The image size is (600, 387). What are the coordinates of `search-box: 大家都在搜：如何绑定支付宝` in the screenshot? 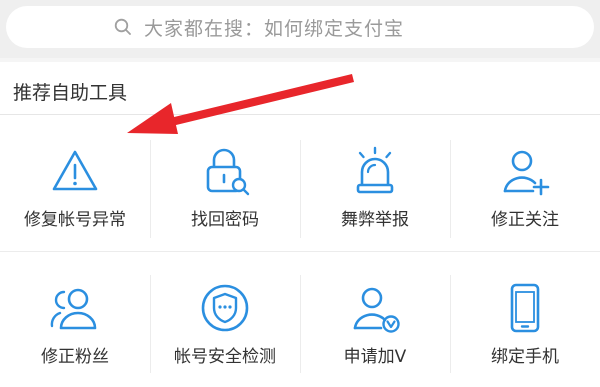 It's located at (300, 27).